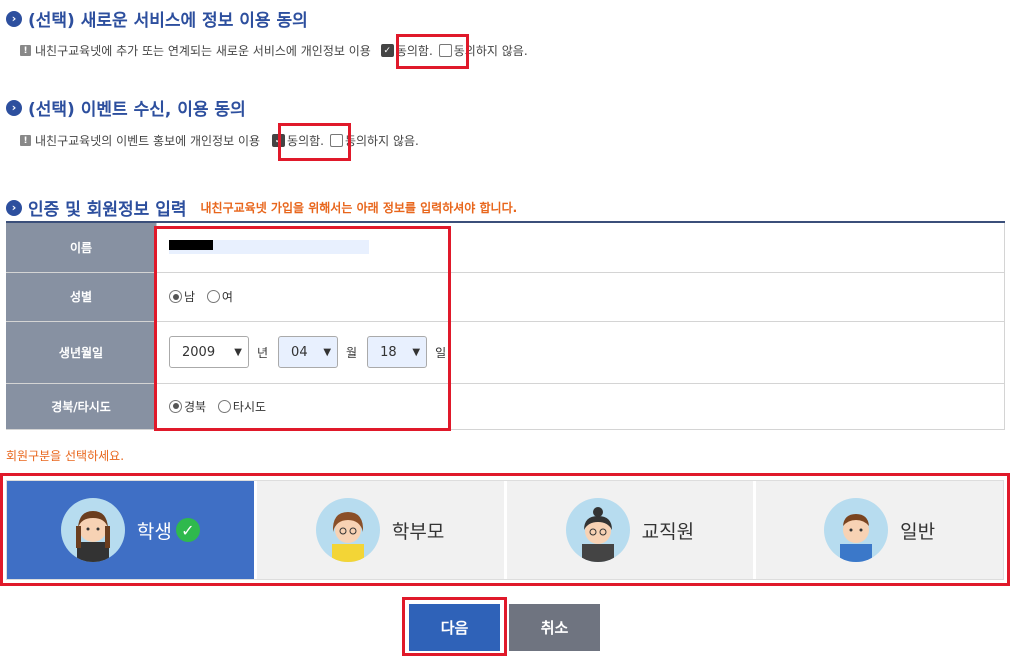 This screenshot has width=1012, height=656. Describe the element at coordinates (554, 627) in the screenshot. I see `cancel-button: 취소` at that location.